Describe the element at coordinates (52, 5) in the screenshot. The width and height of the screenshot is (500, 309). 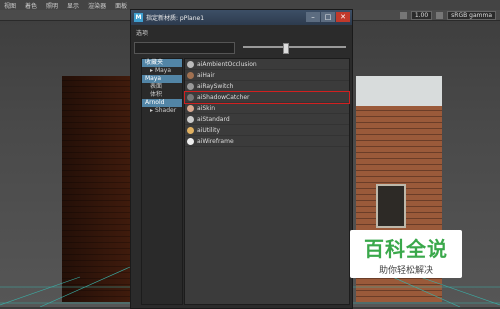
I see `menu-lighting: 照明` at that location.